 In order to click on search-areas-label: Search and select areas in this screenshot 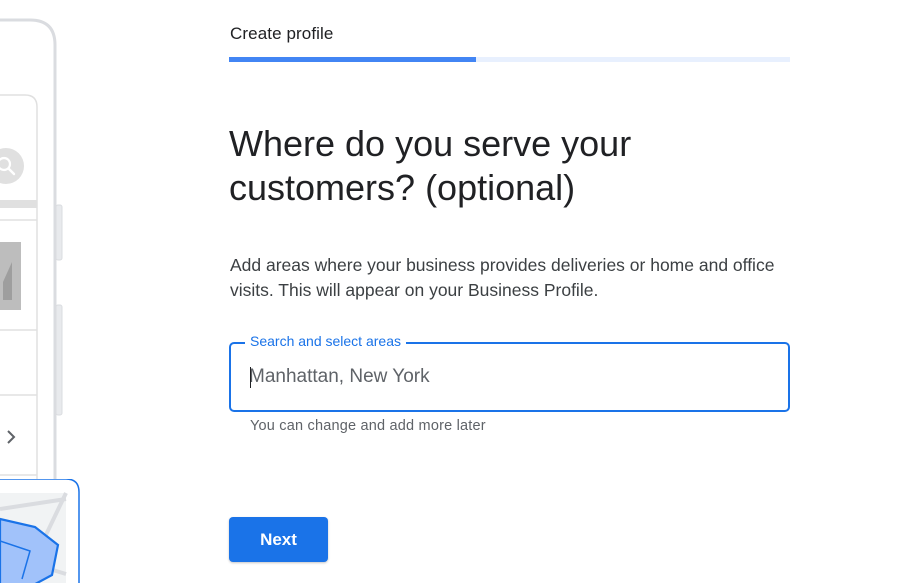, I will do `click(325, 341)`.